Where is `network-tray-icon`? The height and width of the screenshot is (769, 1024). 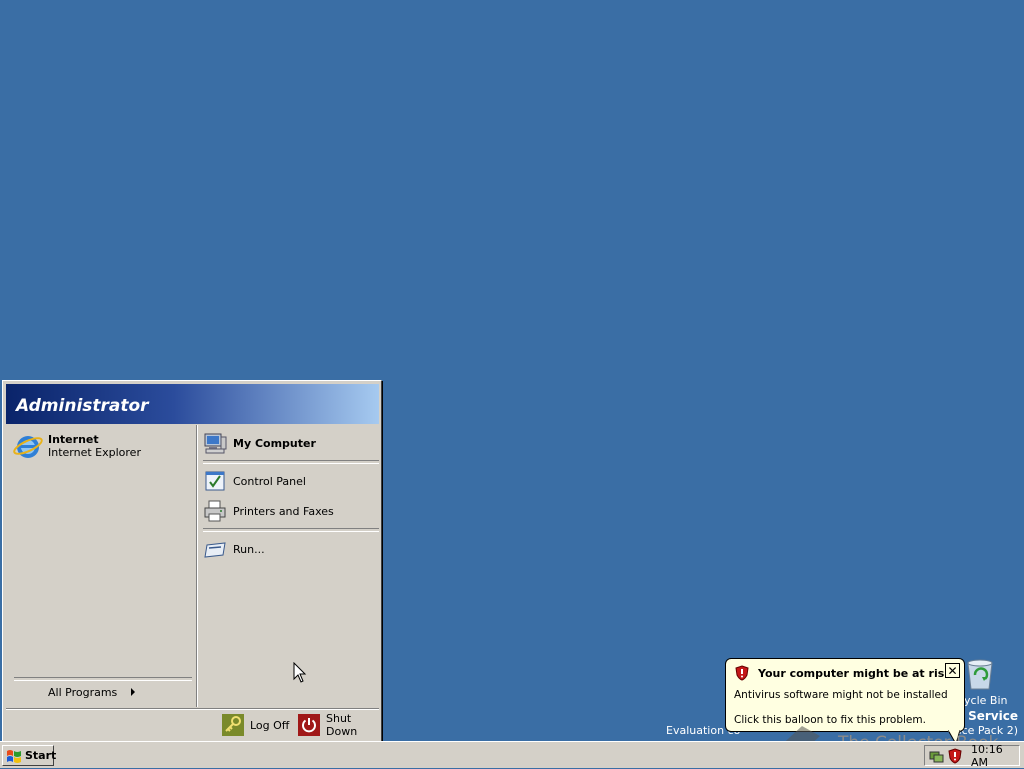 network-tray-icon is located at coordinates (936, 756).